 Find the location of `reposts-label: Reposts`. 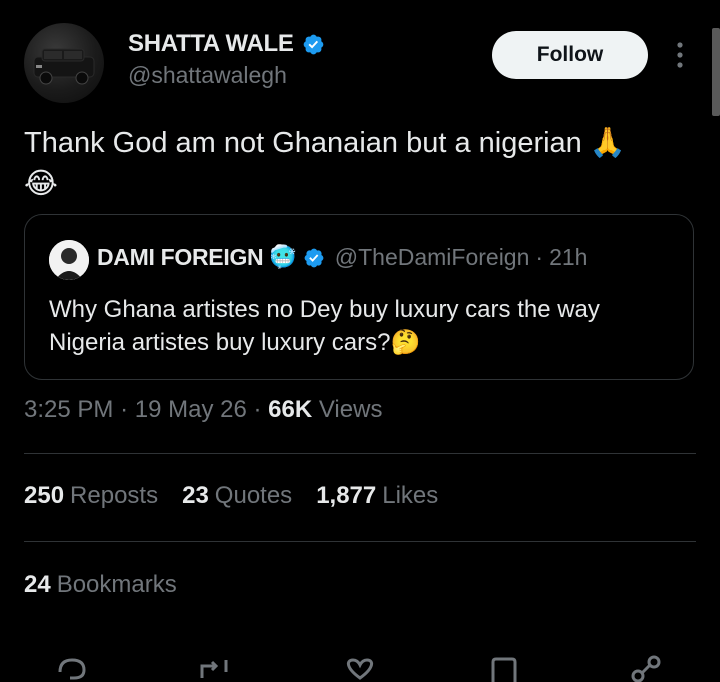

reposts-label: Reposts is located at coordinates (114, 495).